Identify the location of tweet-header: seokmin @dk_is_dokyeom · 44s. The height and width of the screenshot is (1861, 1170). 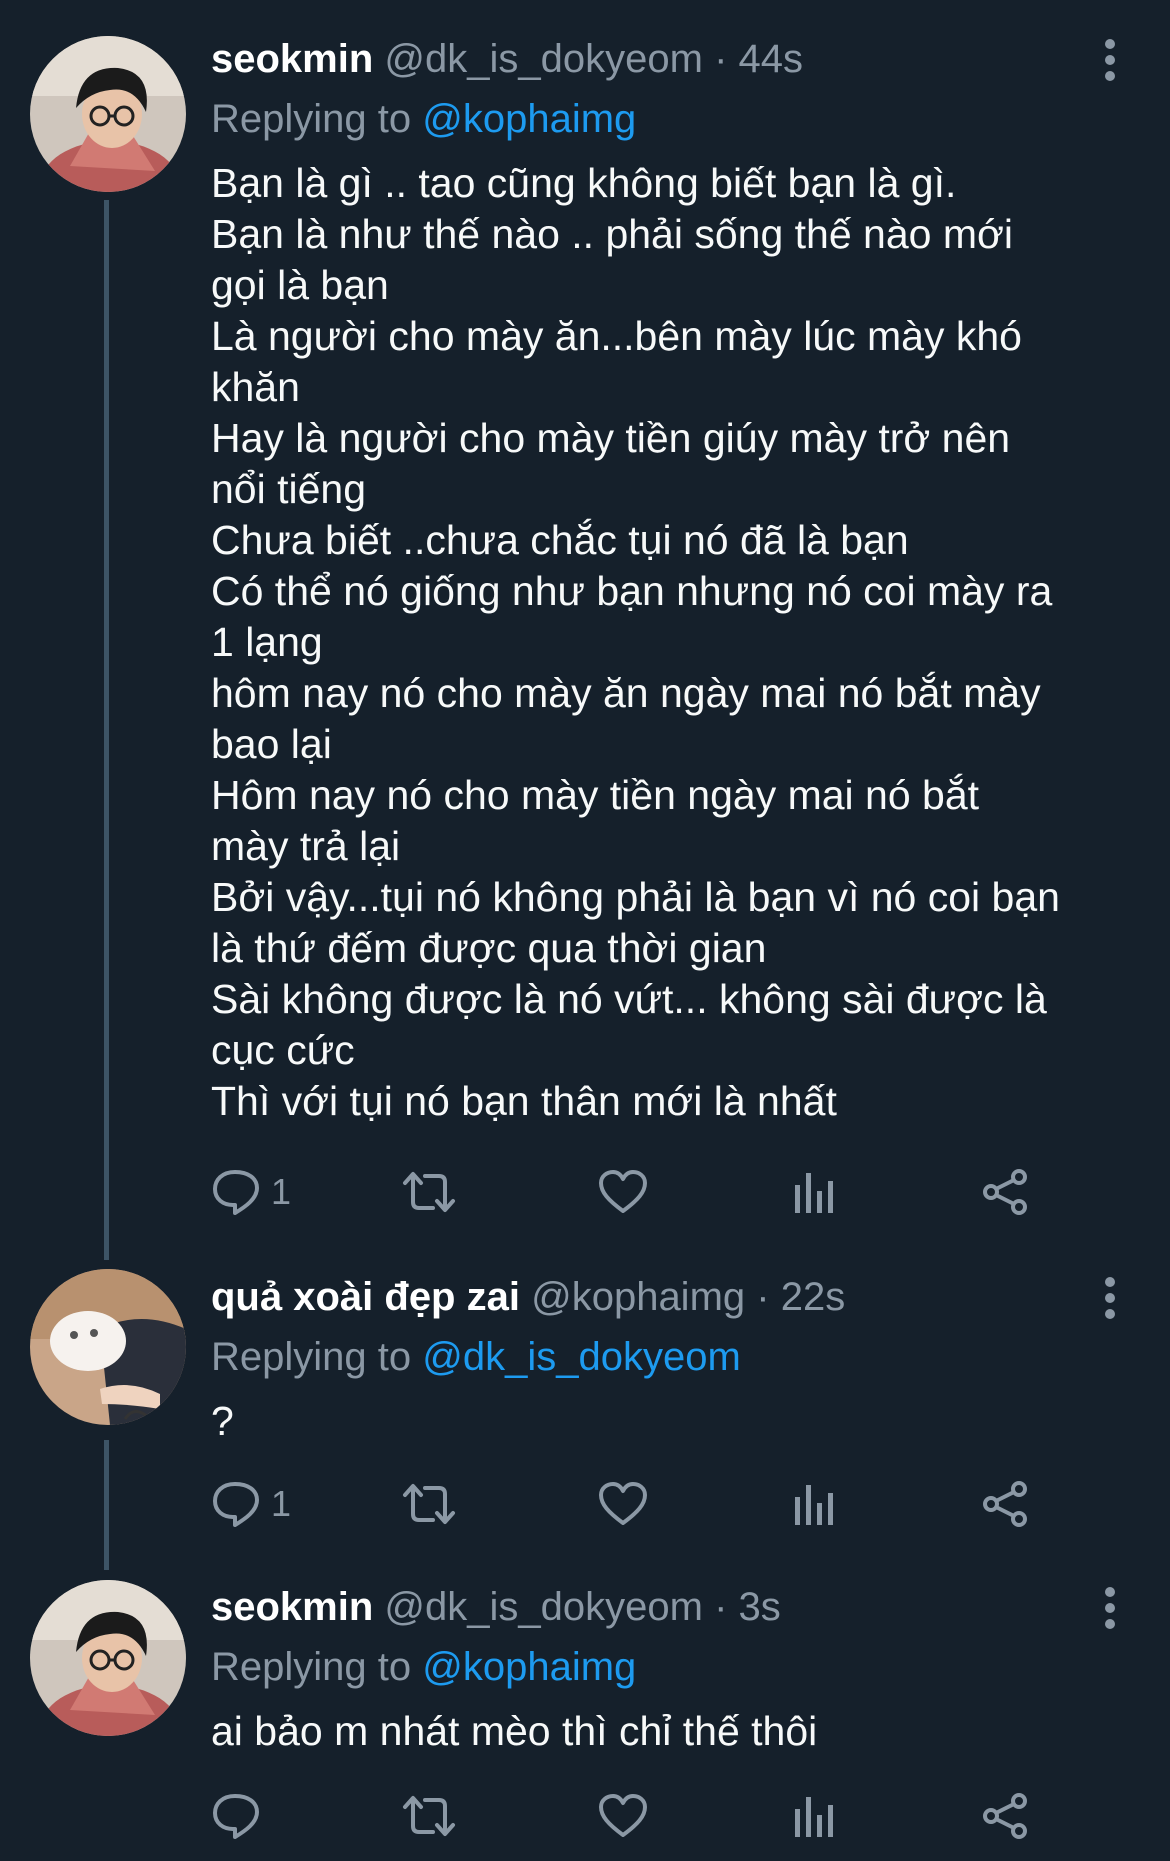
(670, 64).